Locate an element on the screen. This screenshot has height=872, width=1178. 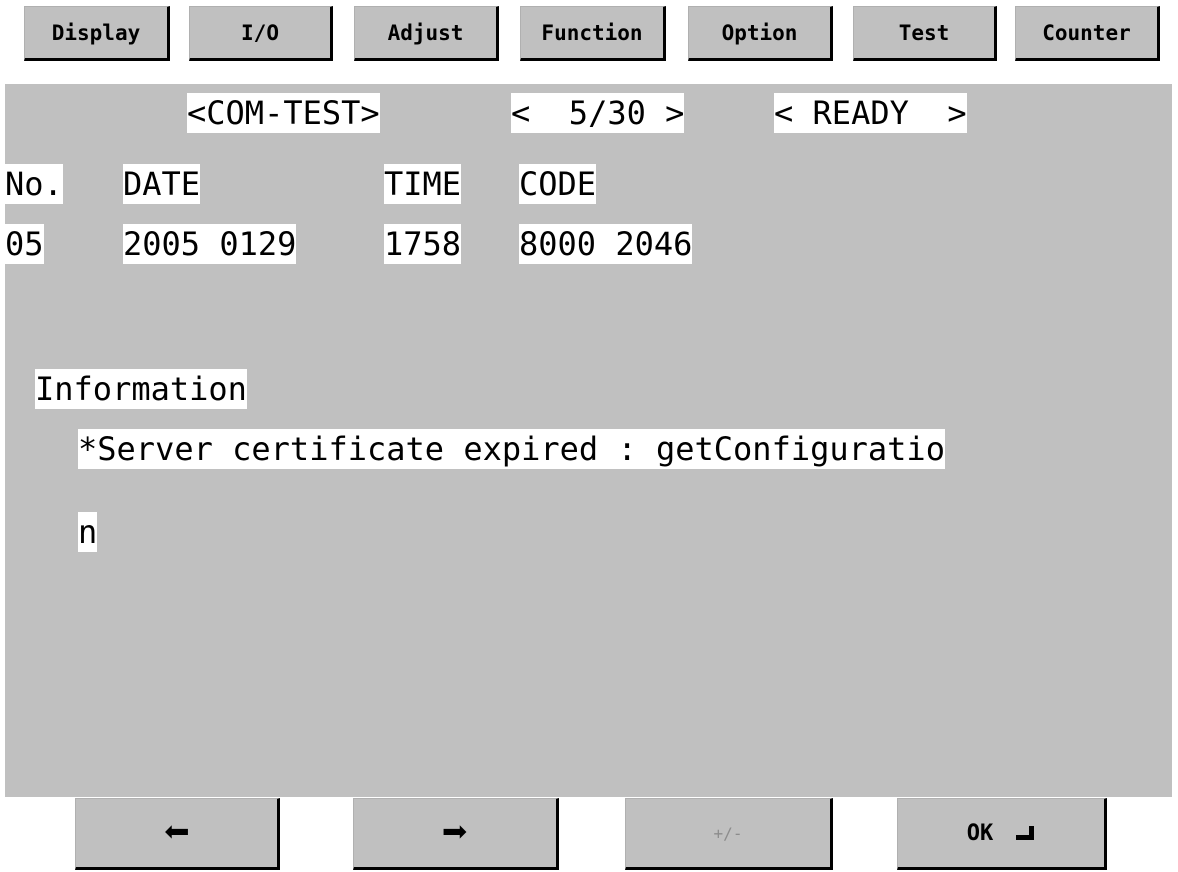
record-date: 2005 0129 is located at coordinates (210, 244).